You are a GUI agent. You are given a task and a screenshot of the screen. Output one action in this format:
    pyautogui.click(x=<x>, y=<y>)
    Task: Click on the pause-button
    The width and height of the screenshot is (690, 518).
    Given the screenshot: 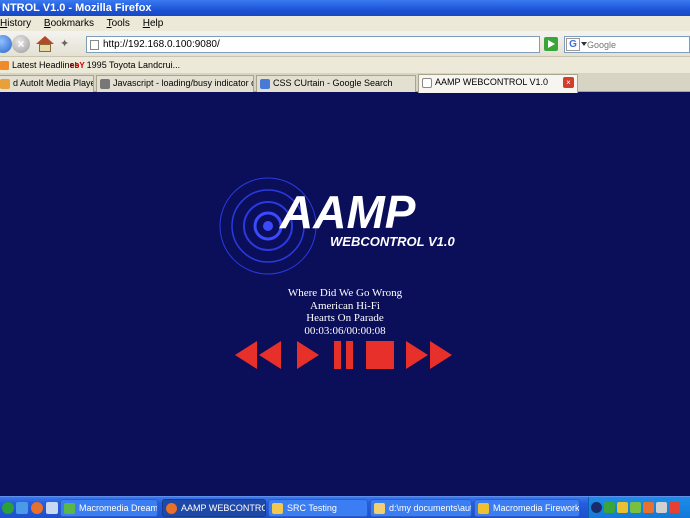 What is the action you would take?
    pyautogui.click(x=344, y=355)
    